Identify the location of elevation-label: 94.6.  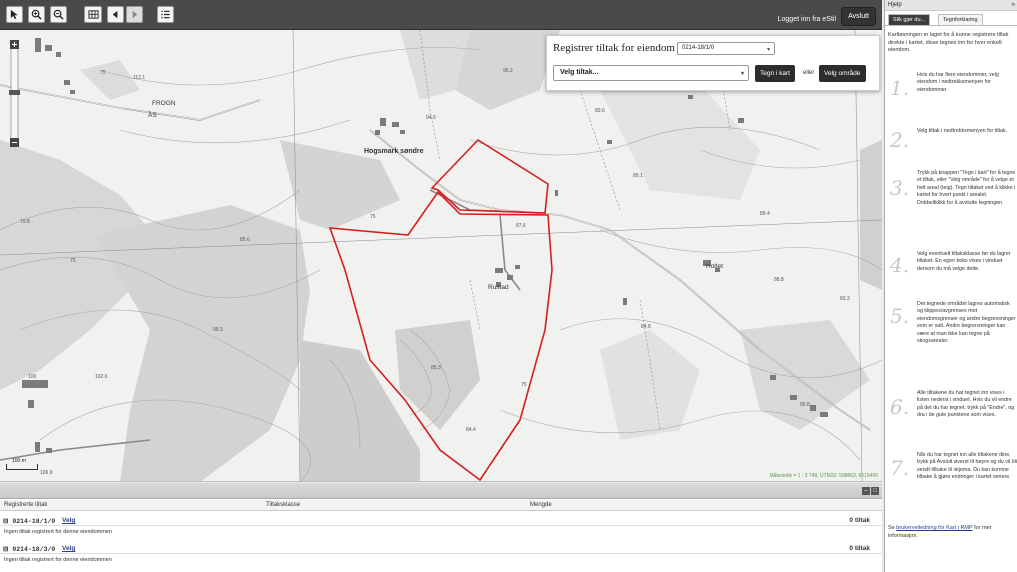
(431, 118).